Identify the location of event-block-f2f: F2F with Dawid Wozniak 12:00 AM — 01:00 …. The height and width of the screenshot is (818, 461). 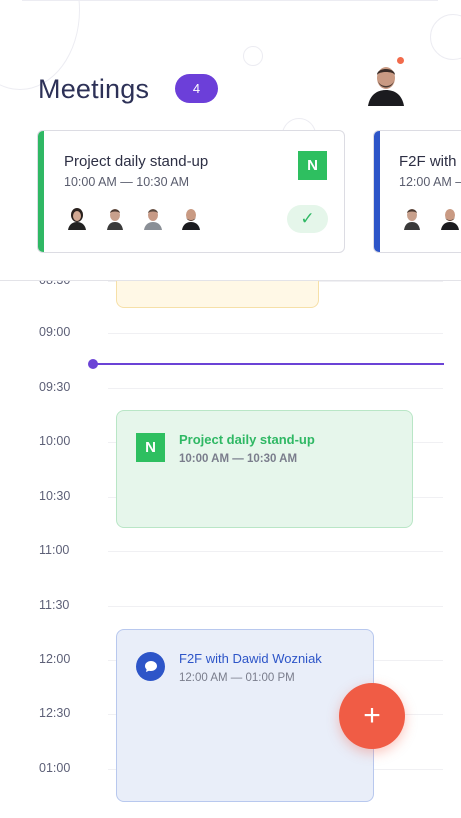
(245, 715).